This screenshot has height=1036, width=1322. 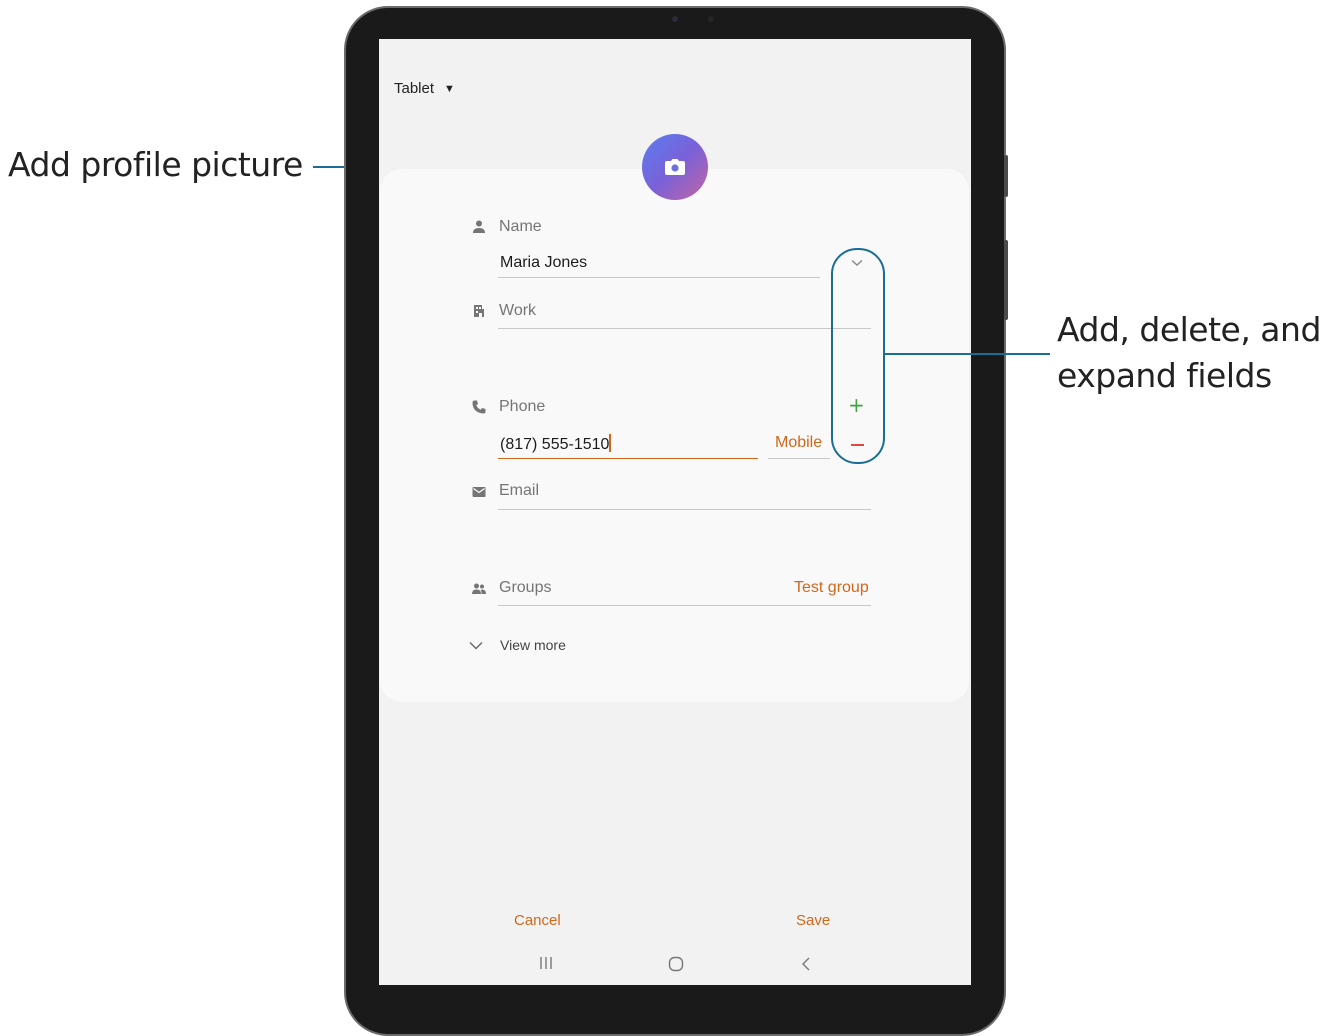 What do you see at coordinates (1006, 176) in the screenshot?
I see `tablet-power-button` at bounding box center [1006, 176].